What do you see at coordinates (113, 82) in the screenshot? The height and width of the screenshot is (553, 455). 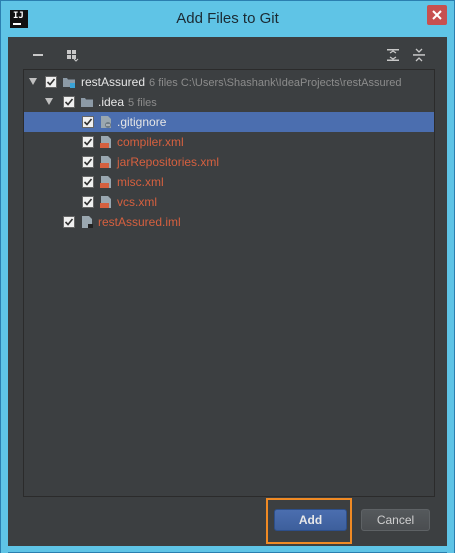 I see `tree-item-label: restAssured` at bounding box center [113, 82].